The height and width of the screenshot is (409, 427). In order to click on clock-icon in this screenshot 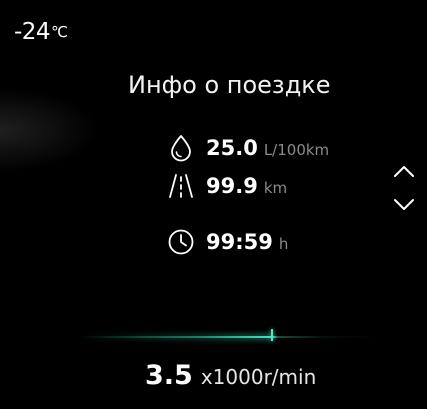, I will do `click(181, 242)`.